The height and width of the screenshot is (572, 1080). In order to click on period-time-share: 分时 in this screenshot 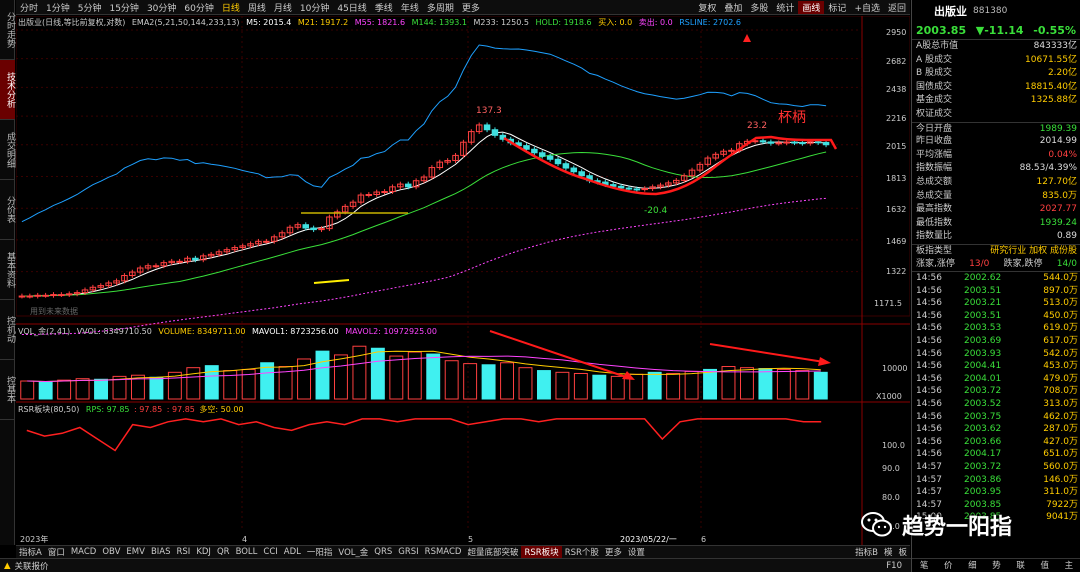, I will do `click(29, 7)`.